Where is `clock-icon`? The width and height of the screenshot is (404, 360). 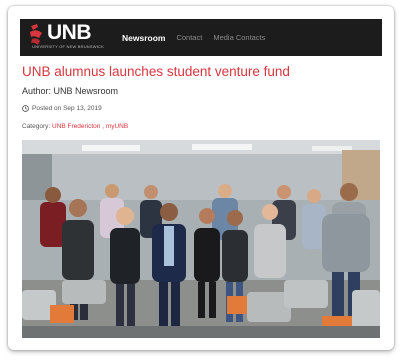 clock-icon is located at coordinates (25, 108).